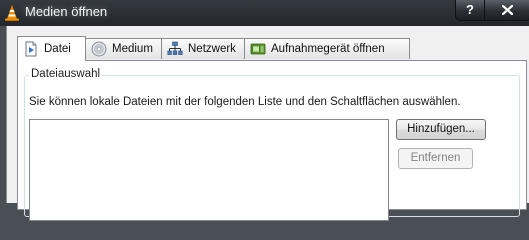  What do you see at coordinates (66, 74) in the screenshot?
I see `group-title: Dateiauswahl` at bounding box center [66, 74].